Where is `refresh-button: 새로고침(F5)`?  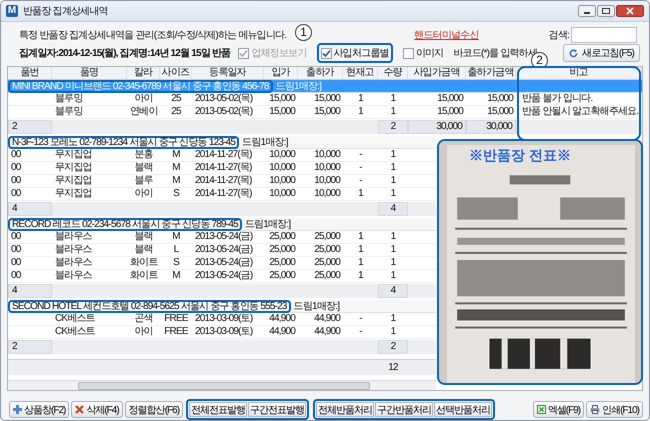 refresh-button: 새로고침(F5) is located at coordinates (601, 53).